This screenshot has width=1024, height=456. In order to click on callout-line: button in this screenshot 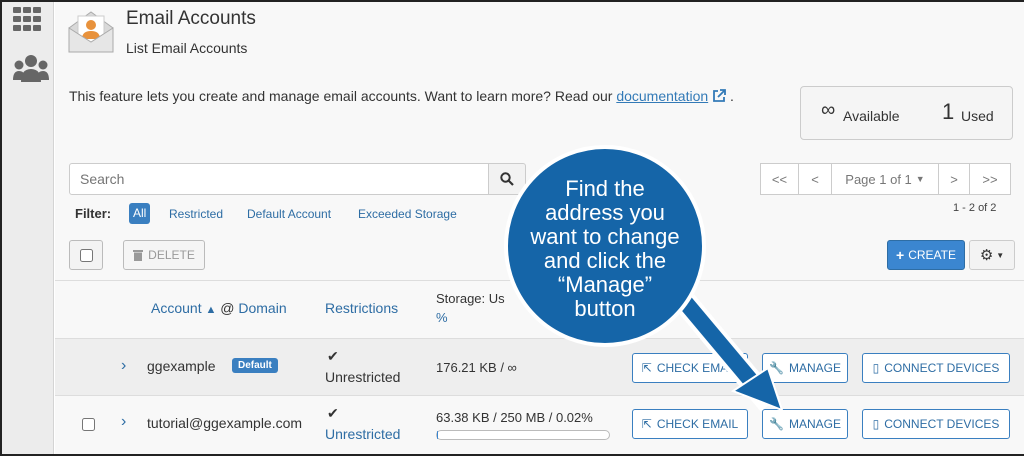, I will do `click(605, 308)`.